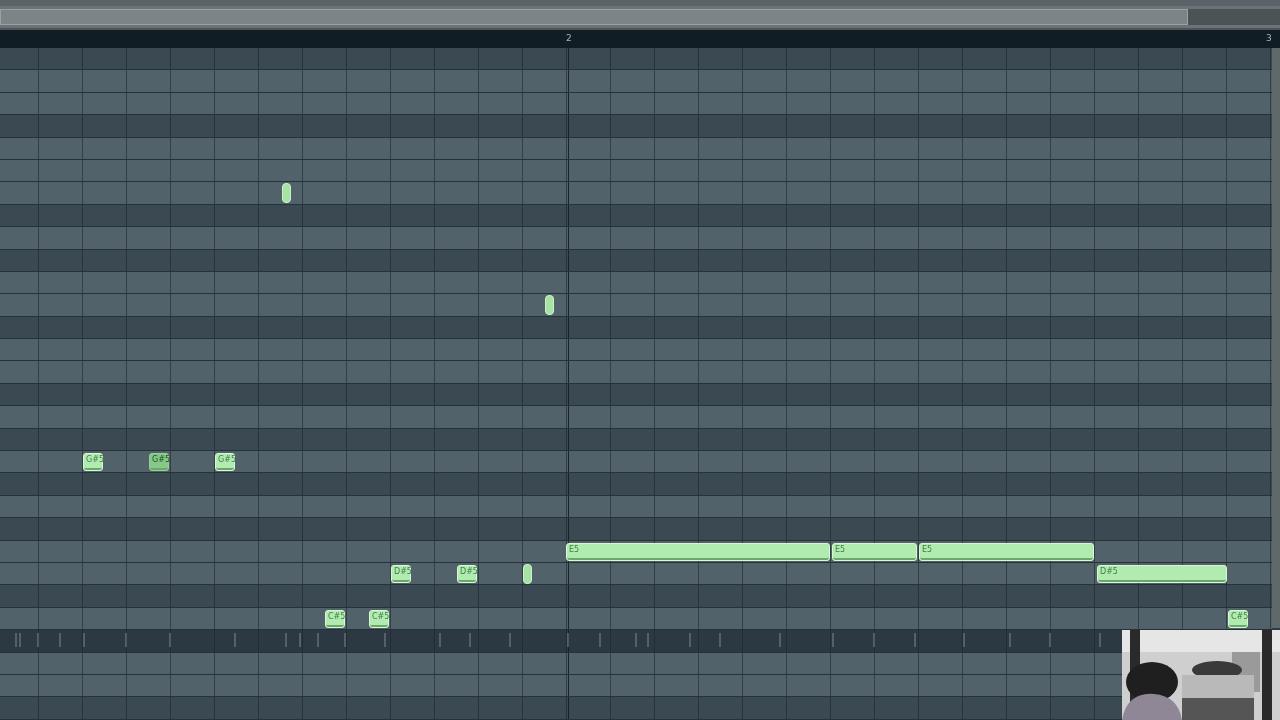 The image size is (1280, 720). Describe the element at coordinates (569, 38) in the screenshot. I see `bar-number: 2` at that location.